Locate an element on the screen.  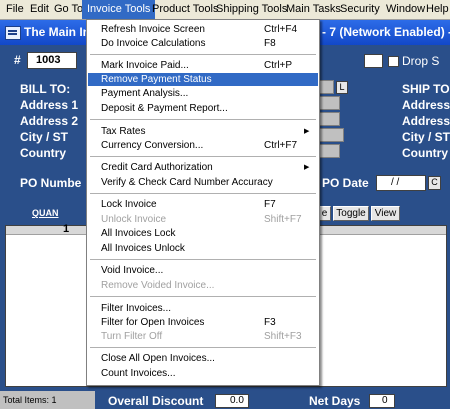
menu-filter-open-invoices: Filter for Open Invoices F3 is located at coordinates (203, 322).